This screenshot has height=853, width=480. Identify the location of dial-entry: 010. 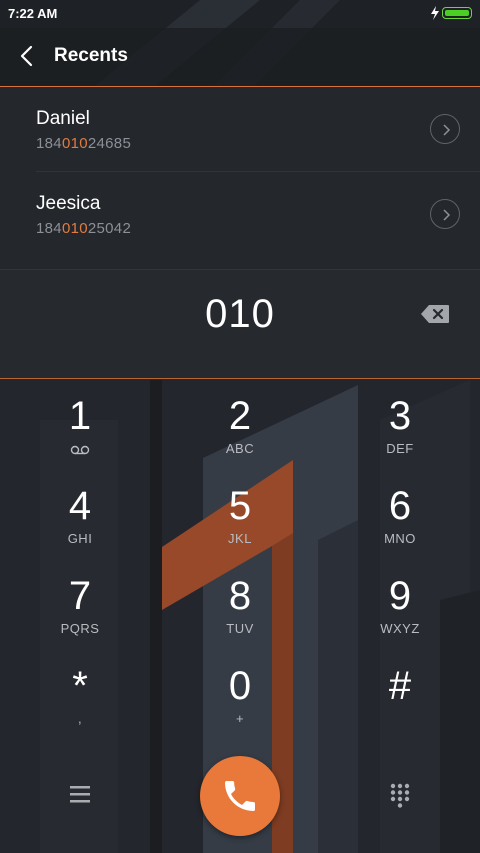
(240, 324).